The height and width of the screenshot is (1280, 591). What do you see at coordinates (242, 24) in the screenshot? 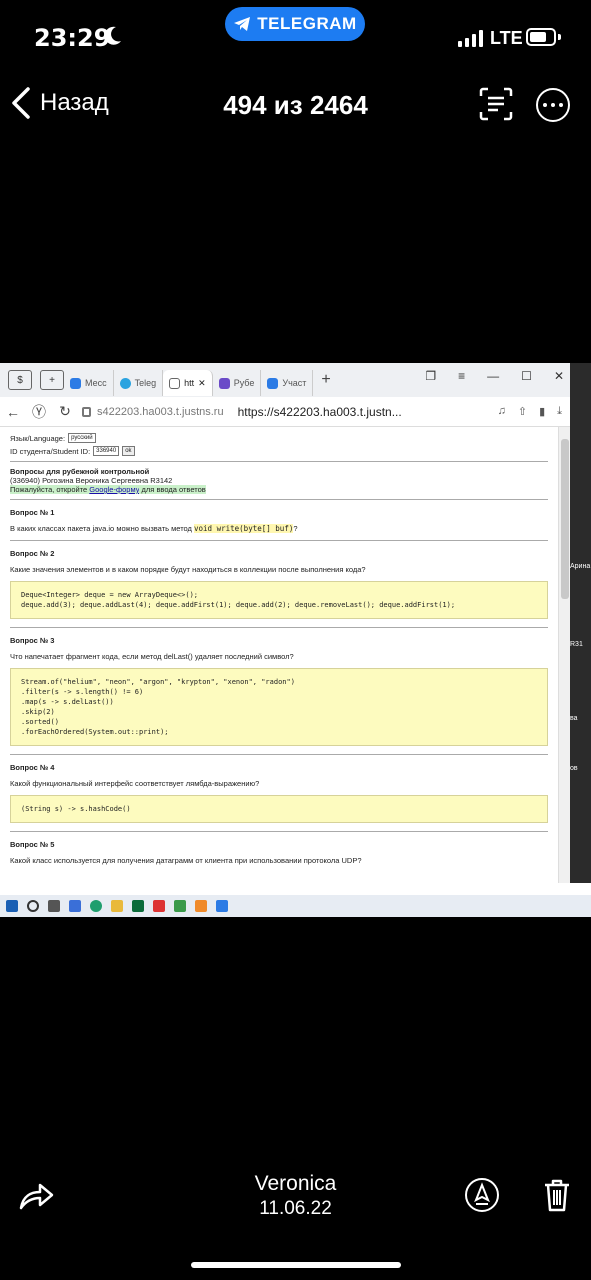
I see `telegram-icon` at bounding box center [242, 24].